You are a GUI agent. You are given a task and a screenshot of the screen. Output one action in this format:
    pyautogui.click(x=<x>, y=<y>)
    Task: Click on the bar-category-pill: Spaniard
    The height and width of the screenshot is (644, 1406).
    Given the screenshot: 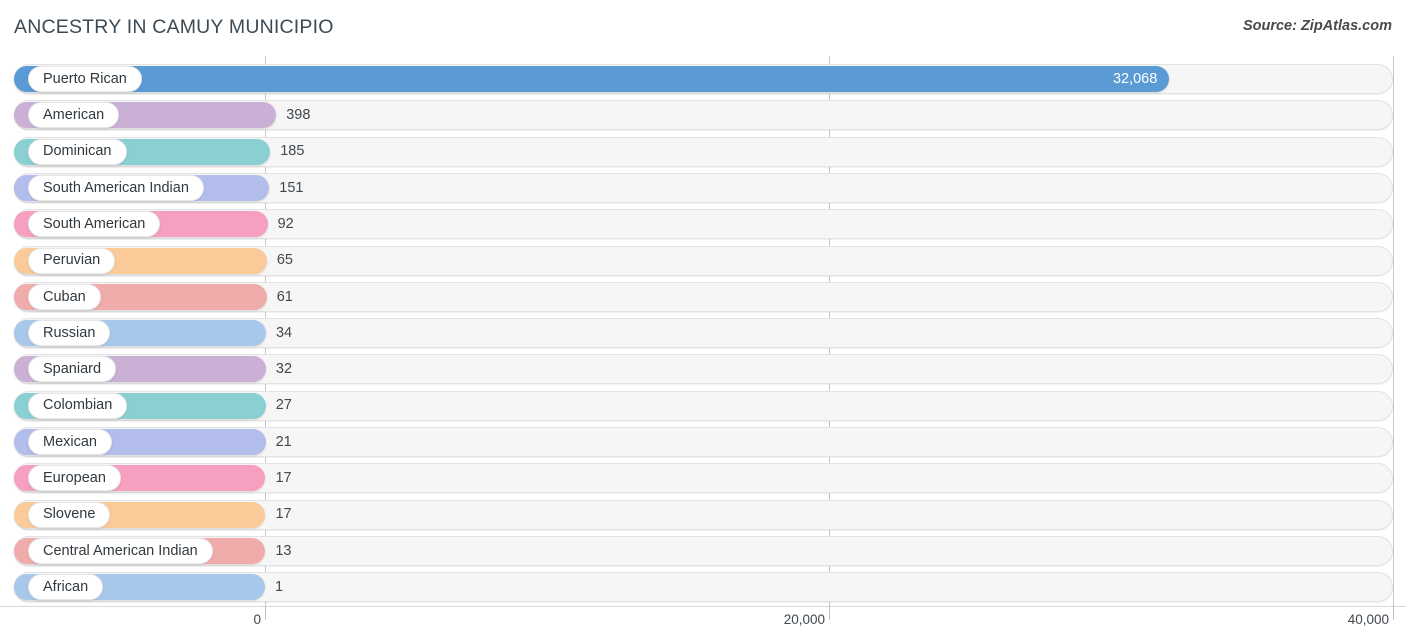 What is the action you would take?
    pyautogui.click(x=72, y=369)
    